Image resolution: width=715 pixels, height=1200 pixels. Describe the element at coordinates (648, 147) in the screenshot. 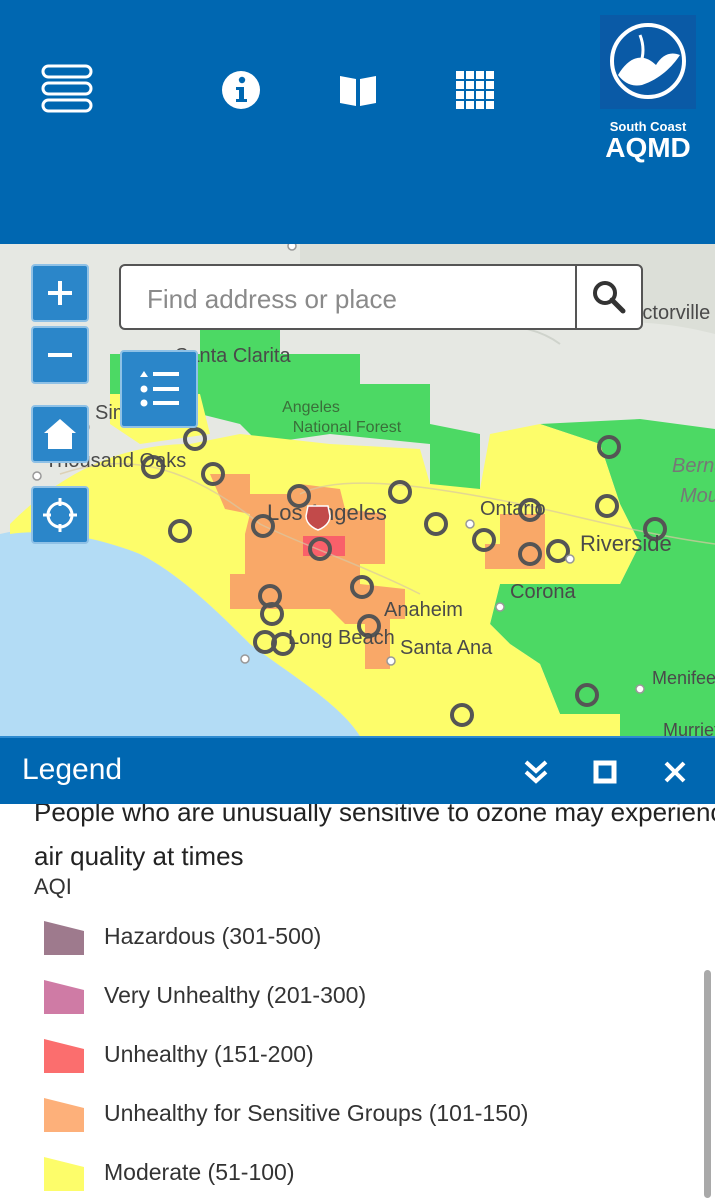

I see `logo-line-2: AQMD` at that location.